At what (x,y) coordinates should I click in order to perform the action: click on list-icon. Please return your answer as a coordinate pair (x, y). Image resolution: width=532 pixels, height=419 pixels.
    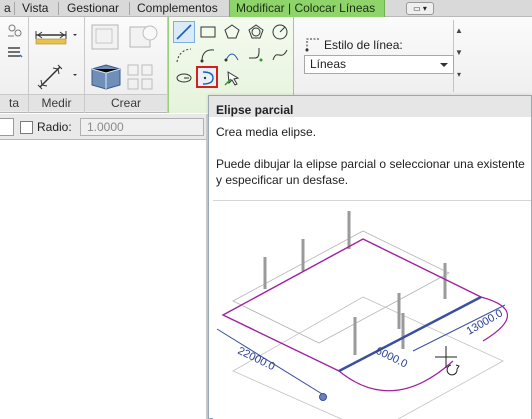
    Looking at the image, I should click on (15, 53).